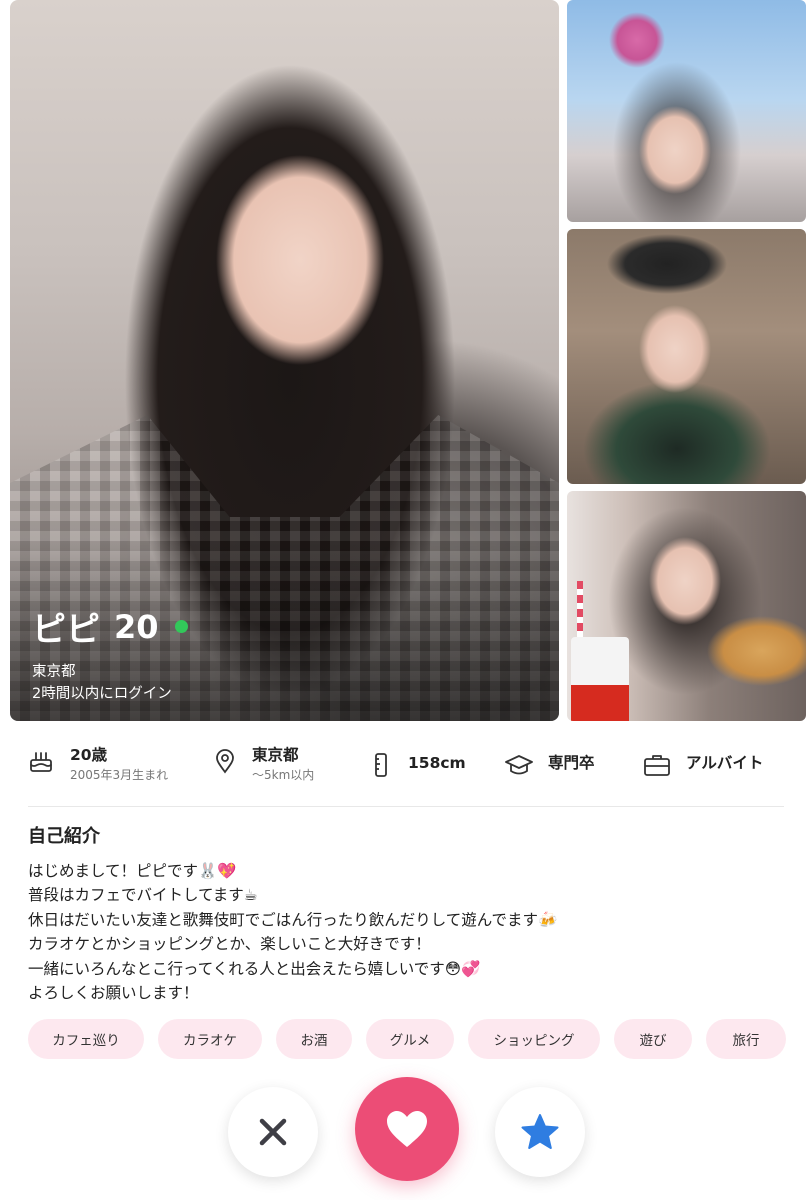 Image resolution: width=812 pixels, height=1200 pixels. I want to click on tag-gourmet: グルメ, so click(410, 1039).